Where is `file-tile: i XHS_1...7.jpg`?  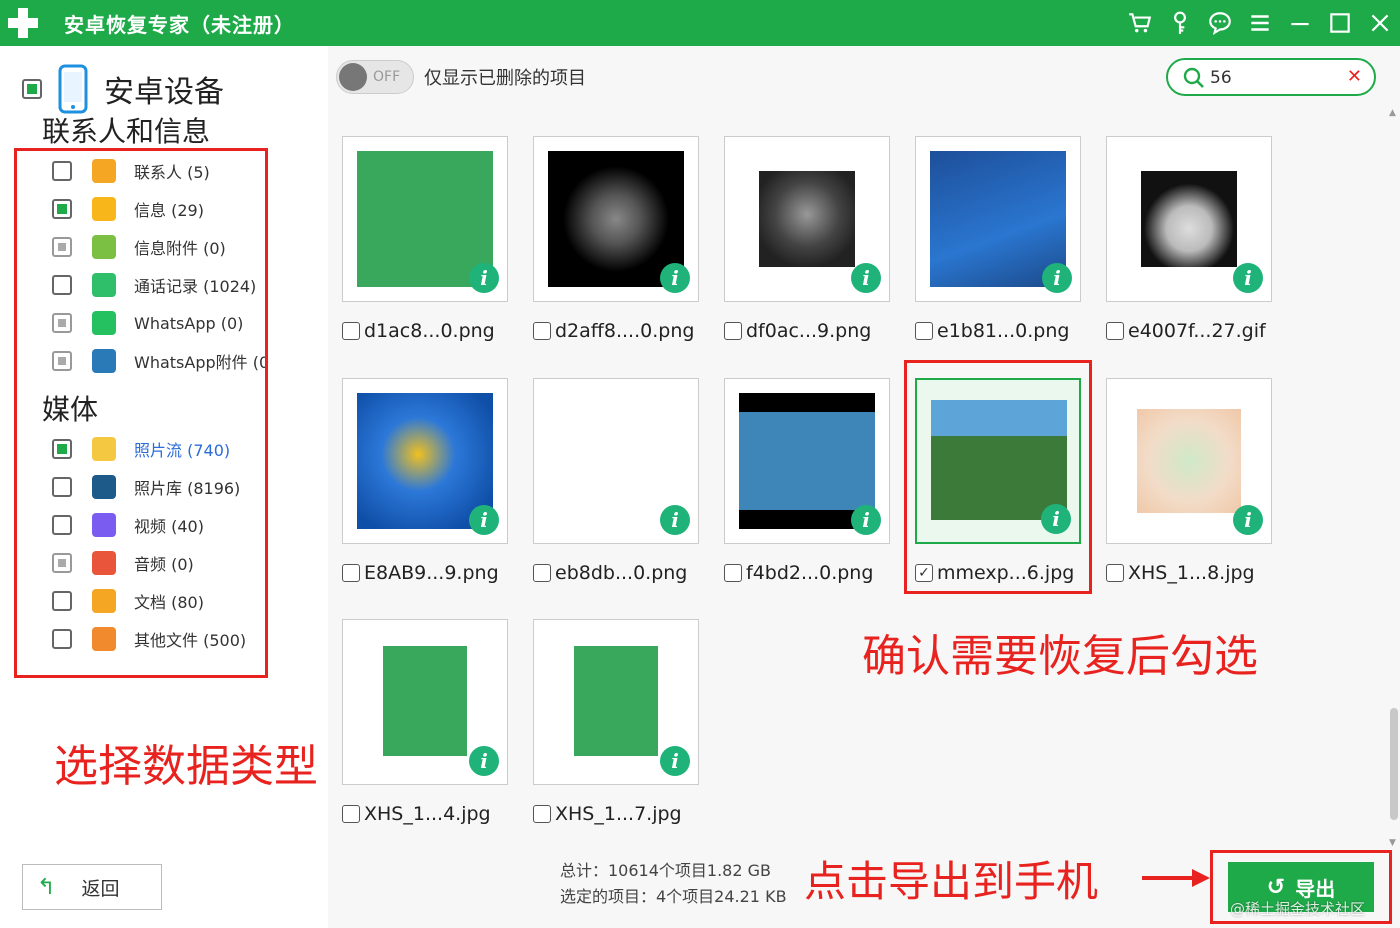
file-tile: i XHS_1...7.jpg is located at coordinates (616, 722).